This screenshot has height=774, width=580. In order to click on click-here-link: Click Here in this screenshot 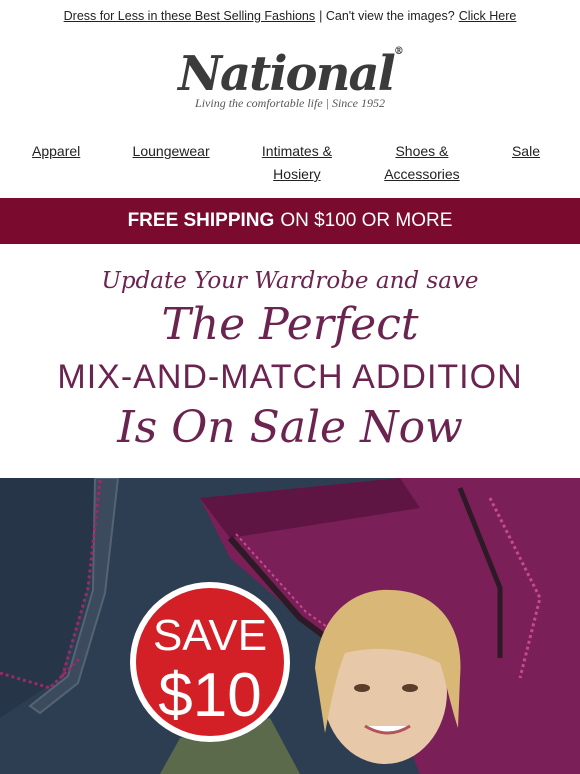, I will do `click(488, 16)`.